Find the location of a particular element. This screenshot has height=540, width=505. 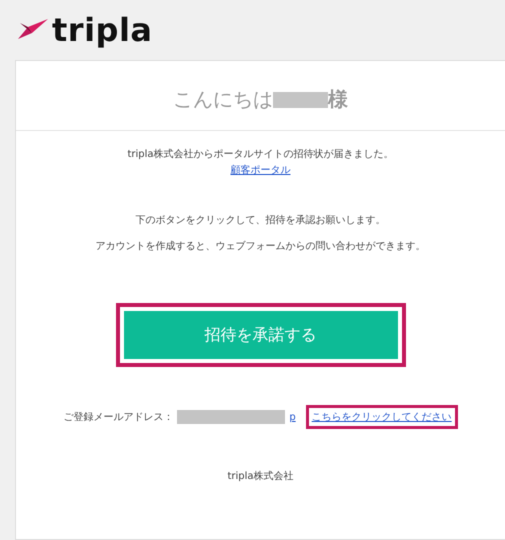

instruction-text: アカウントを作成すると、ウェブフォームからの問い合わせができます。 is located at coordinates (261, 246).